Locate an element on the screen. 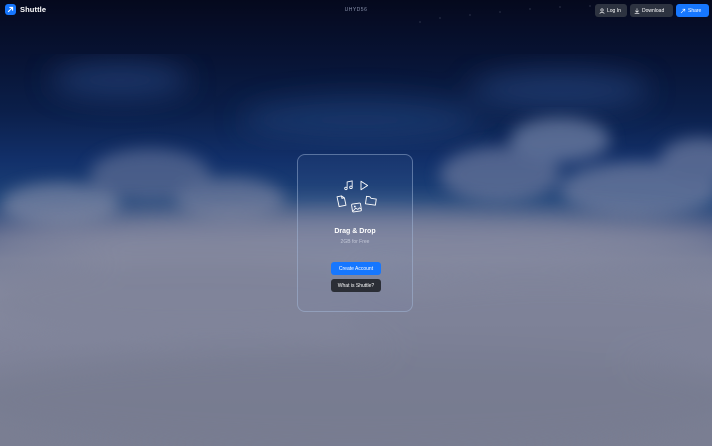 The image size is (712, 446). drop-zone-title: Drag & Drop is located at coordinates (355, 231).